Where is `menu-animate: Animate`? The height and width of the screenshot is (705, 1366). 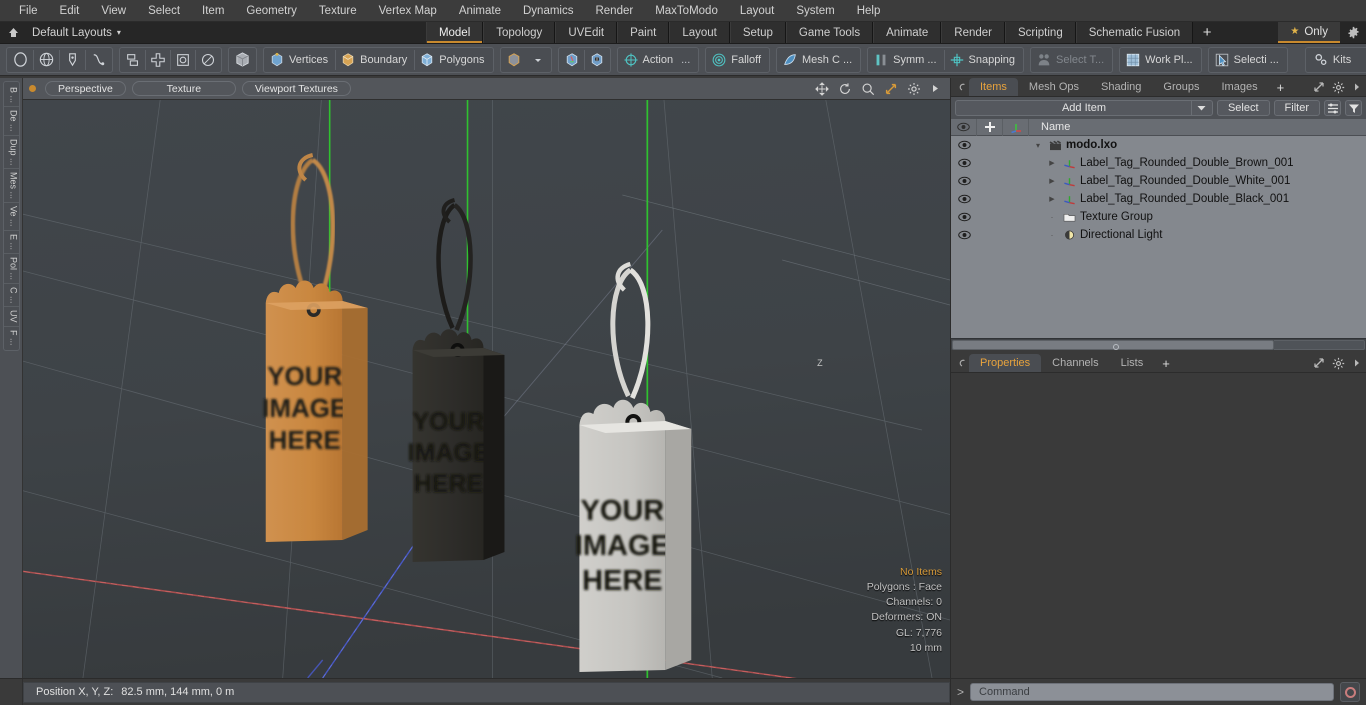 menu-animate: Animate is located at coordinates (480, 11).